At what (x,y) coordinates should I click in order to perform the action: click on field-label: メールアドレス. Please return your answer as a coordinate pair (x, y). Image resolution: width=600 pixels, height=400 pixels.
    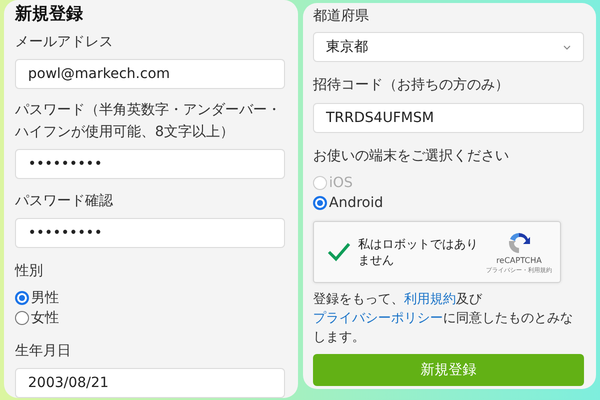
    Looking at the image, I should click on (64, 42).